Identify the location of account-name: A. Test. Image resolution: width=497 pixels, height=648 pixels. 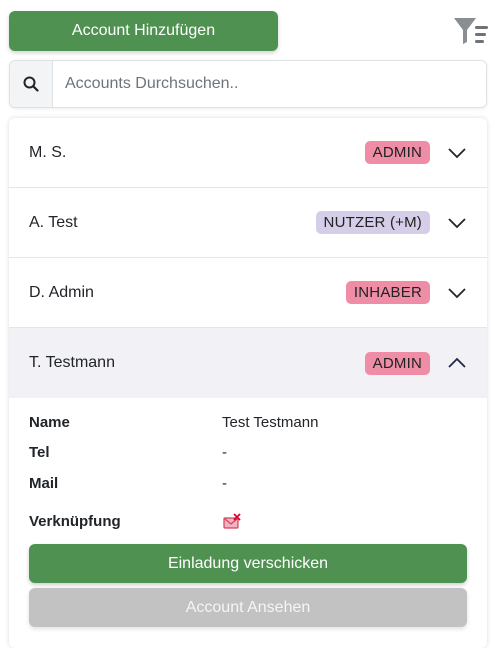
(53, 222).